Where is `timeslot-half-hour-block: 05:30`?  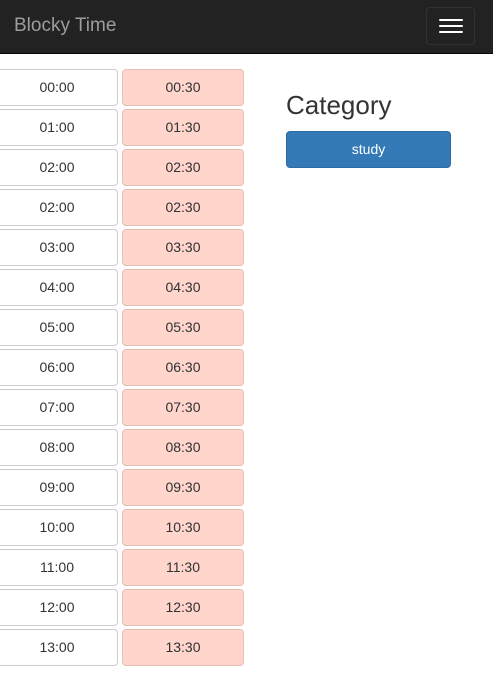 timeslot-half-hour-block: 05:30 is located at coordinates (183, 327).